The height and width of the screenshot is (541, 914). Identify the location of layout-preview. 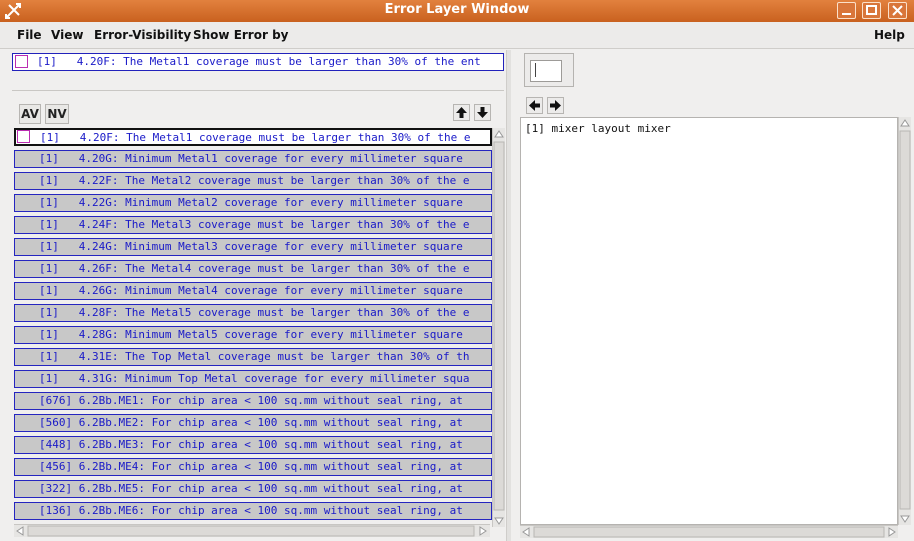
(549, 70).